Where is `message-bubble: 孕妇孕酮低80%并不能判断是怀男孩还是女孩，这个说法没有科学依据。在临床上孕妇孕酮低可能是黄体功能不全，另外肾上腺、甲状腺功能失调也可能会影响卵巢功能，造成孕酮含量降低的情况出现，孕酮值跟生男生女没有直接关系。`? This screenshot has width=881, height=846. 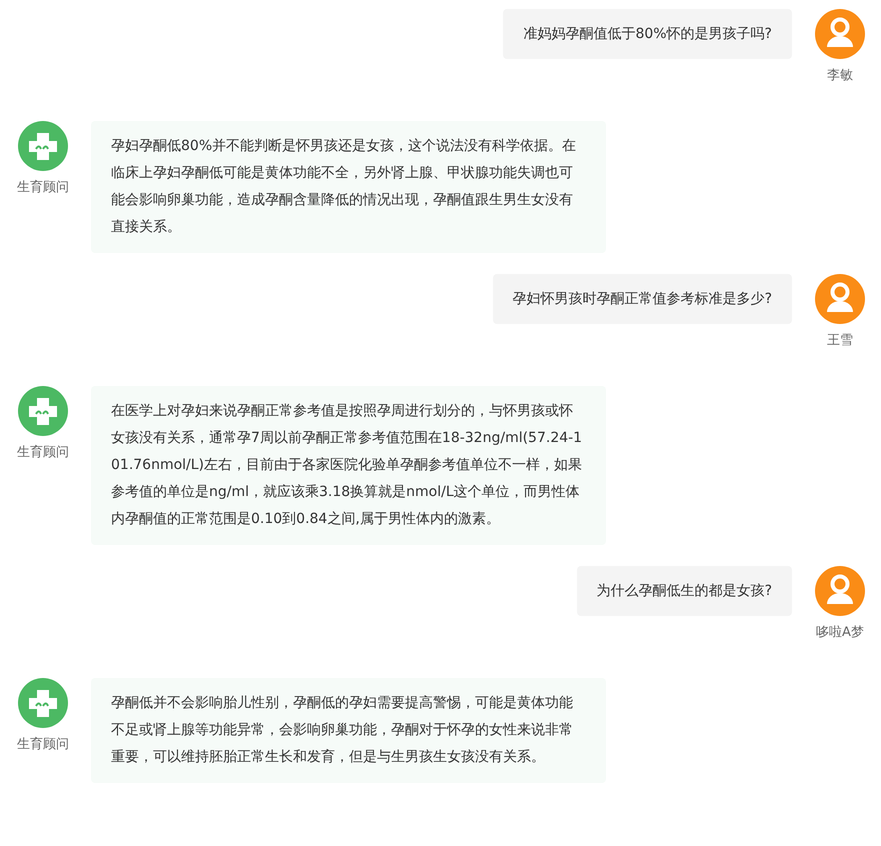
message-bubble: 孕妇孕酮低80%并不能判断是怀男孩还是女孩，这个说法没有科学依据。在临床上孕妇孕酮低可能是黄体功能不全，另外肾上腺、甲状腺功能失调也可能会影响卵巢功能，造成孕酮含量降低的情况出现，孕酮值跟生男生女没有直接关系。 is located at coordinates (348, 187).